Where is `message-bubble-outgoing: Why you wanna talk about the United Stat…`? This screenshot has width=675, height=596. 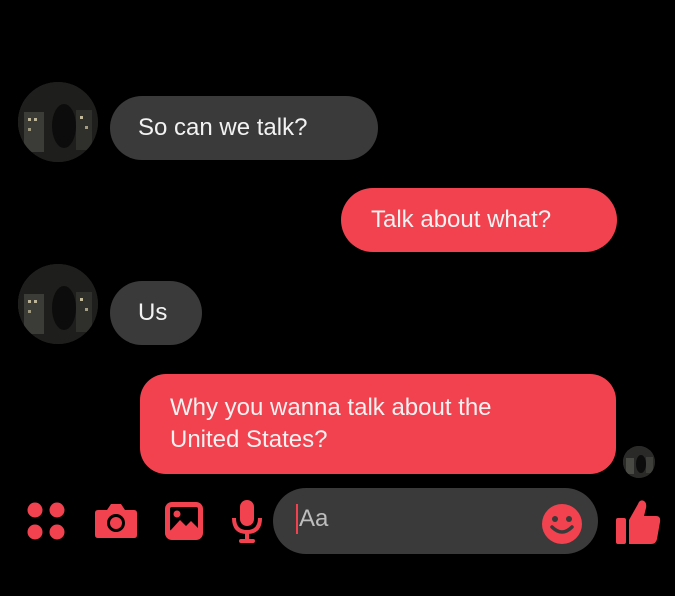
message-bubble-outgoing: Why you wanna talk about the United Stat… is located at coordinates (378, 424).